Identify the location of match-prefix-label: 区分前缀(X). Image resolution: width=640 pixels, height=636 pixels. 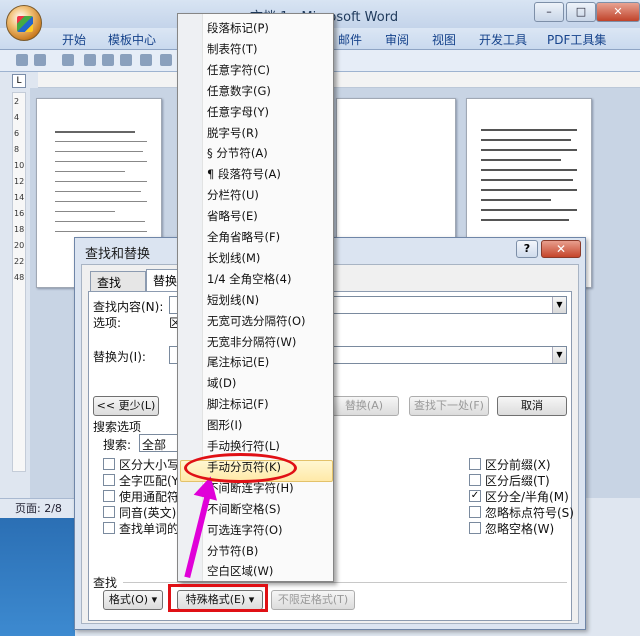
(518, 465).